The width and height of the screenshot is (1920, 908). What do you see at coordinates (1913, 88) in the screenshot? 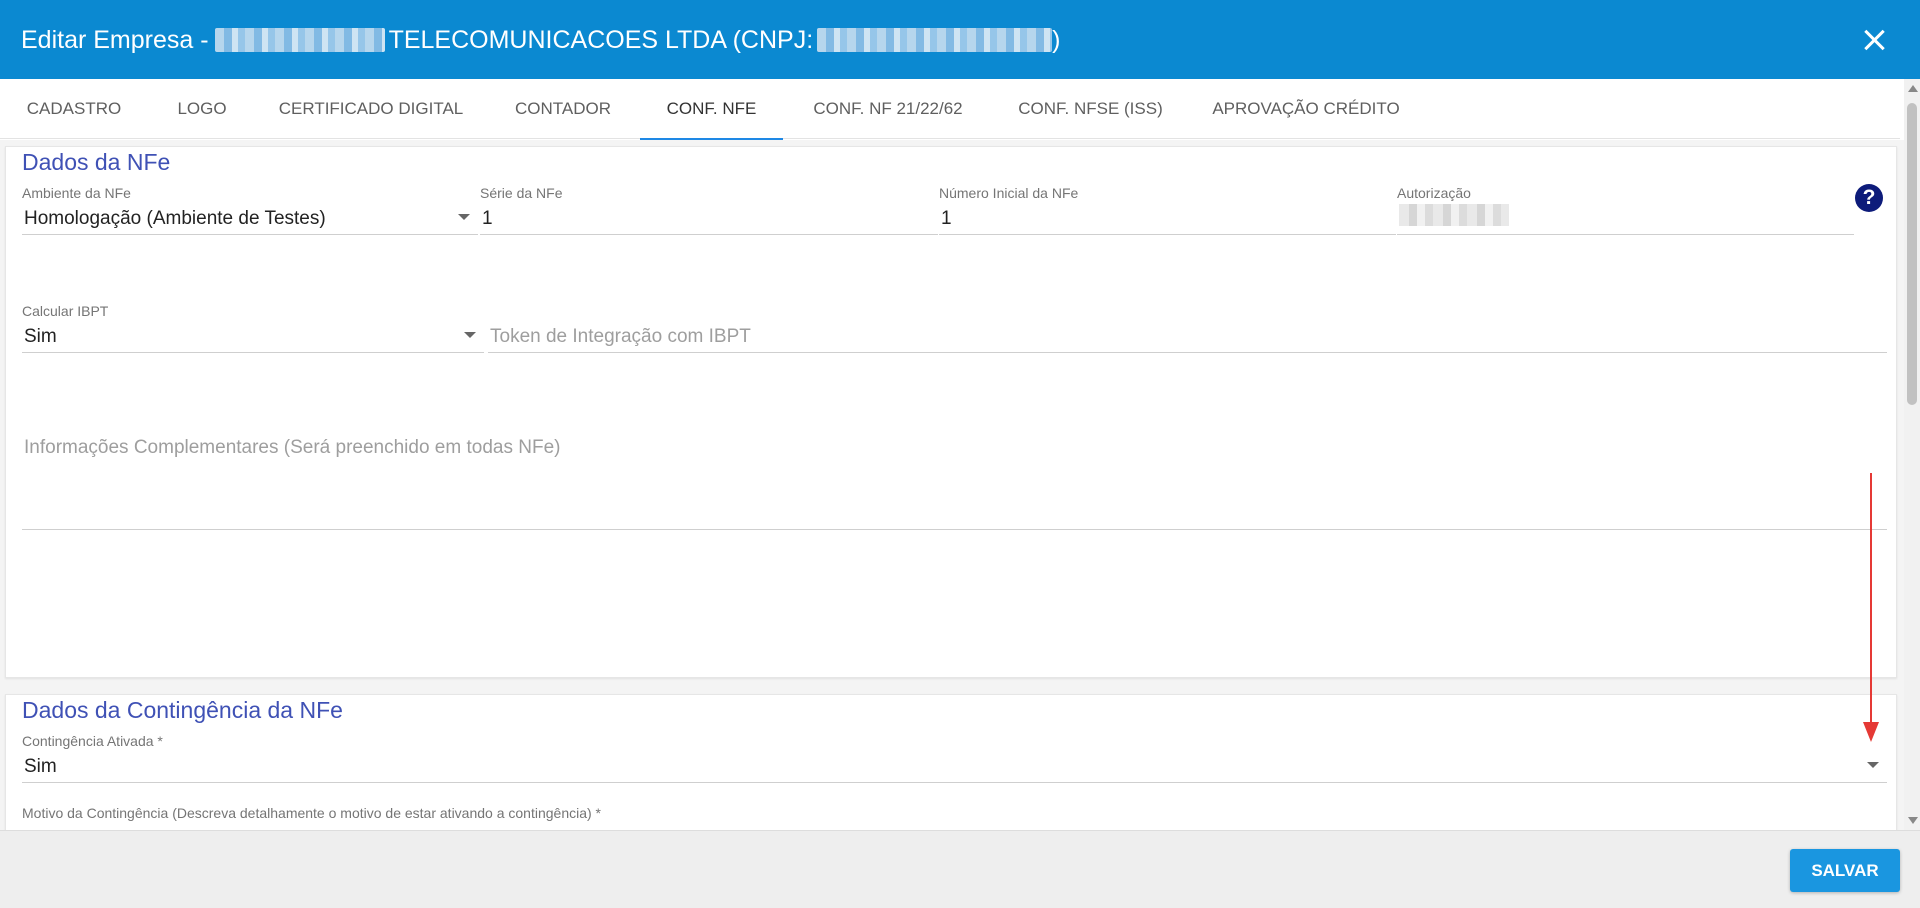
I see `scroll-up-arrow-icon` at bounding box center [1913, 88].